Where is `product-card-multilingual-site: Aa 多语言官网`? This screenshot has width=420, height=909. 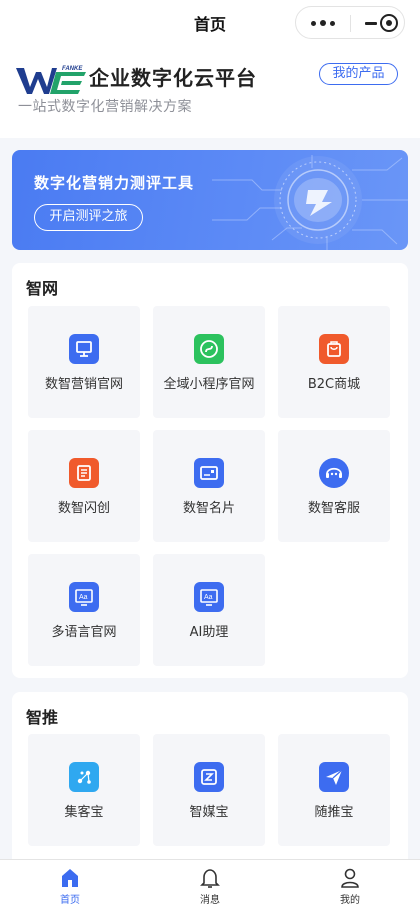
product-card-multilingual-site: Aa 多语言官网 is located at coordinates (84, 610).